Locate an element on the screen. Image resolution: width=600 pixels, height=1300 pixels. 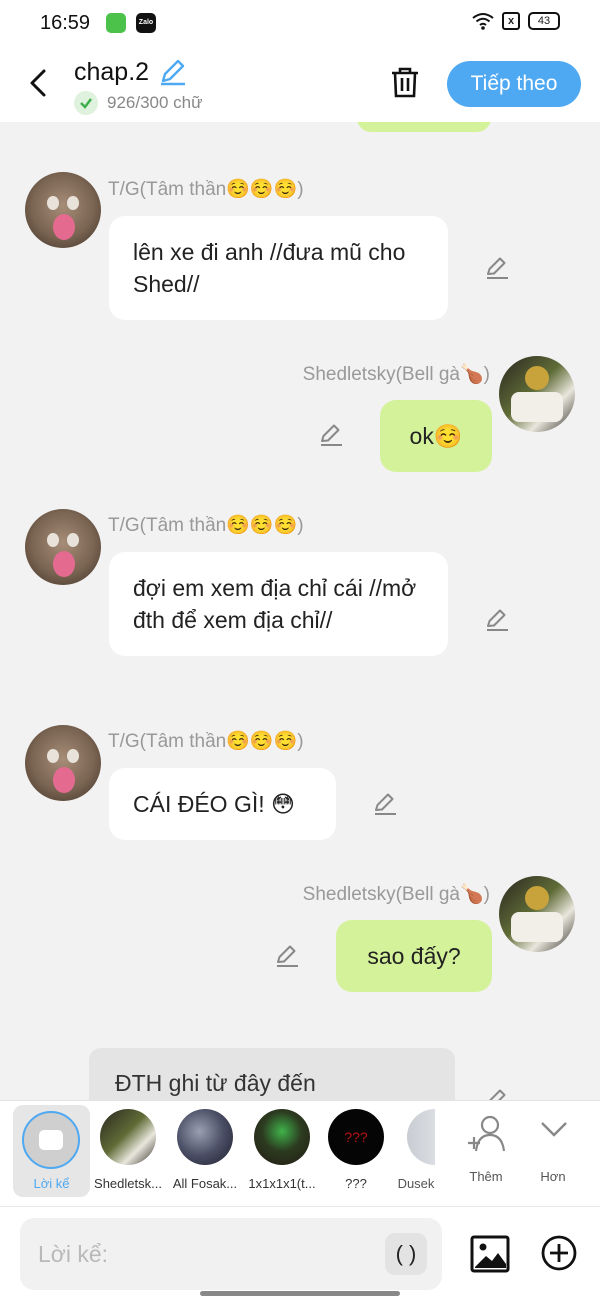
more-button: Hơn is located at coordinates (553, 1154).